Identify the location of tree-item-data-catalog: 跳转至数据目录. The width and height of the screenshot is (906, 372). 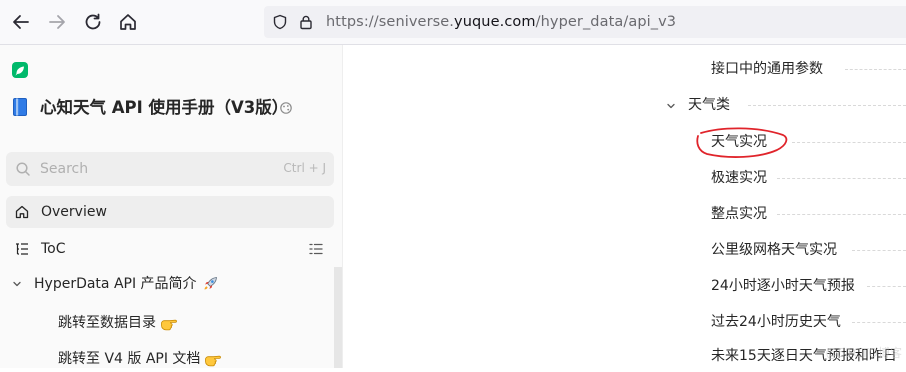
(118, 324).